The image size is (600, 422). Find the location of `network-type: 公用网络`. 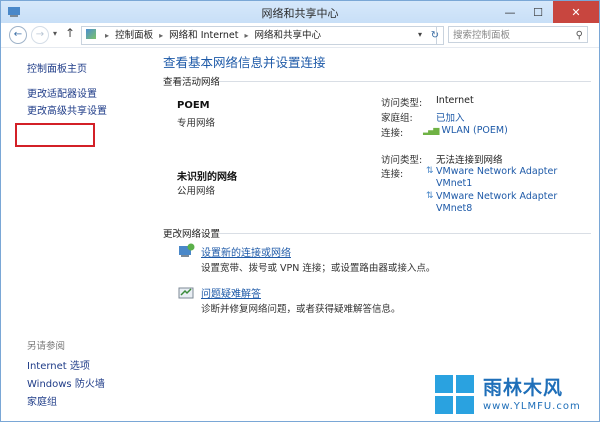

network-type: 公用网络 is located at coordinates (196, 191).